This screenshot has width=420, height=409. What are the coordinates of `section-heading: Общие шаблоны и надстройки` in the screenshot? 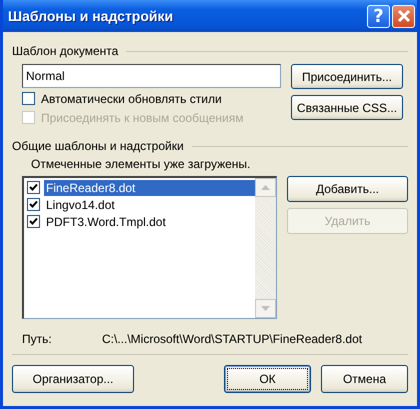 It's located at (98, 146).